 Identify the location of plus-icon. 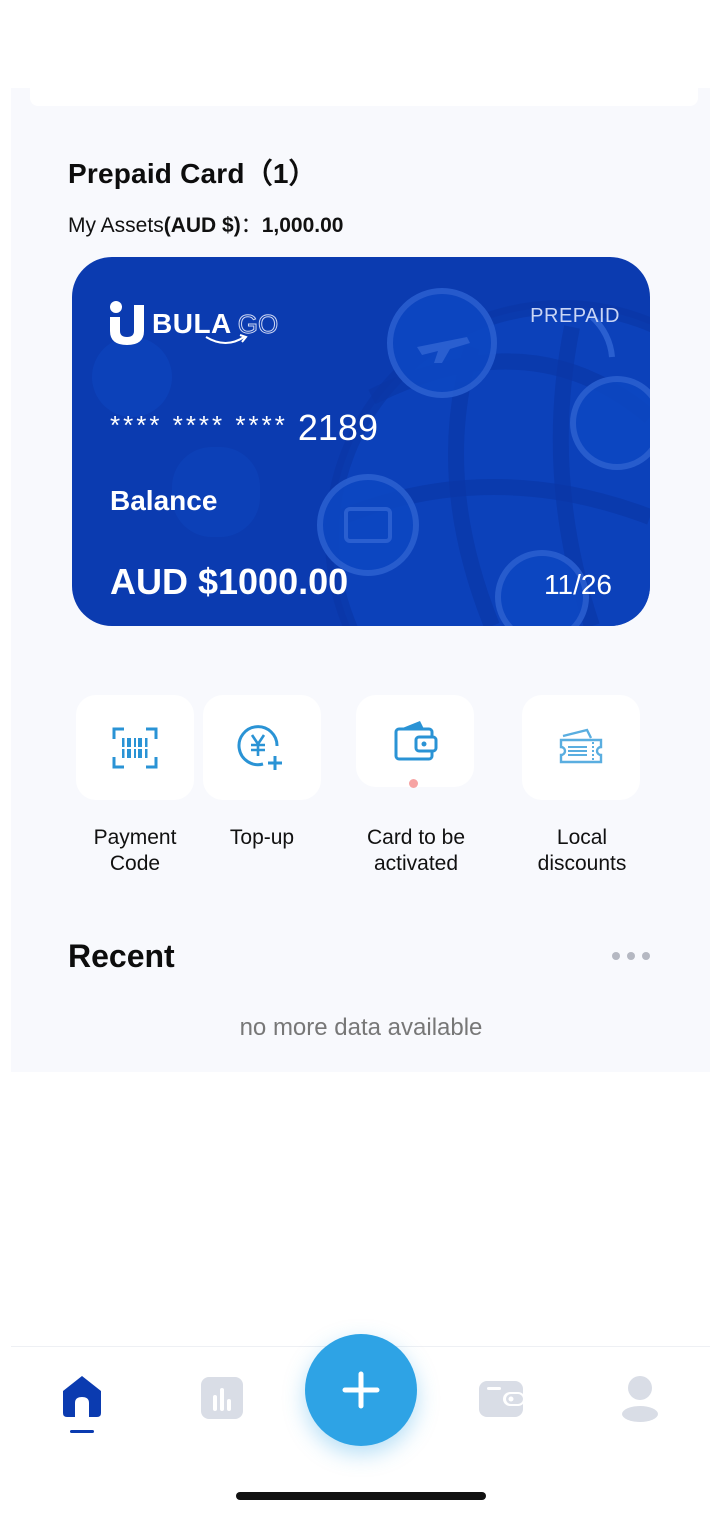
(361, 1390).